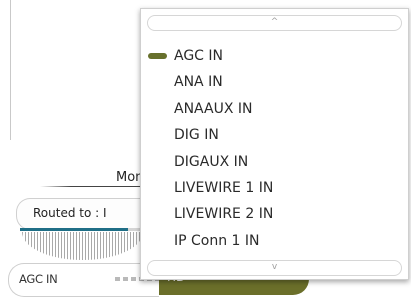 The height and width of the screenshot is (302, 411). I want to click on dropdown-option: LIVEWIRE 2 IN, so click(274, 214).